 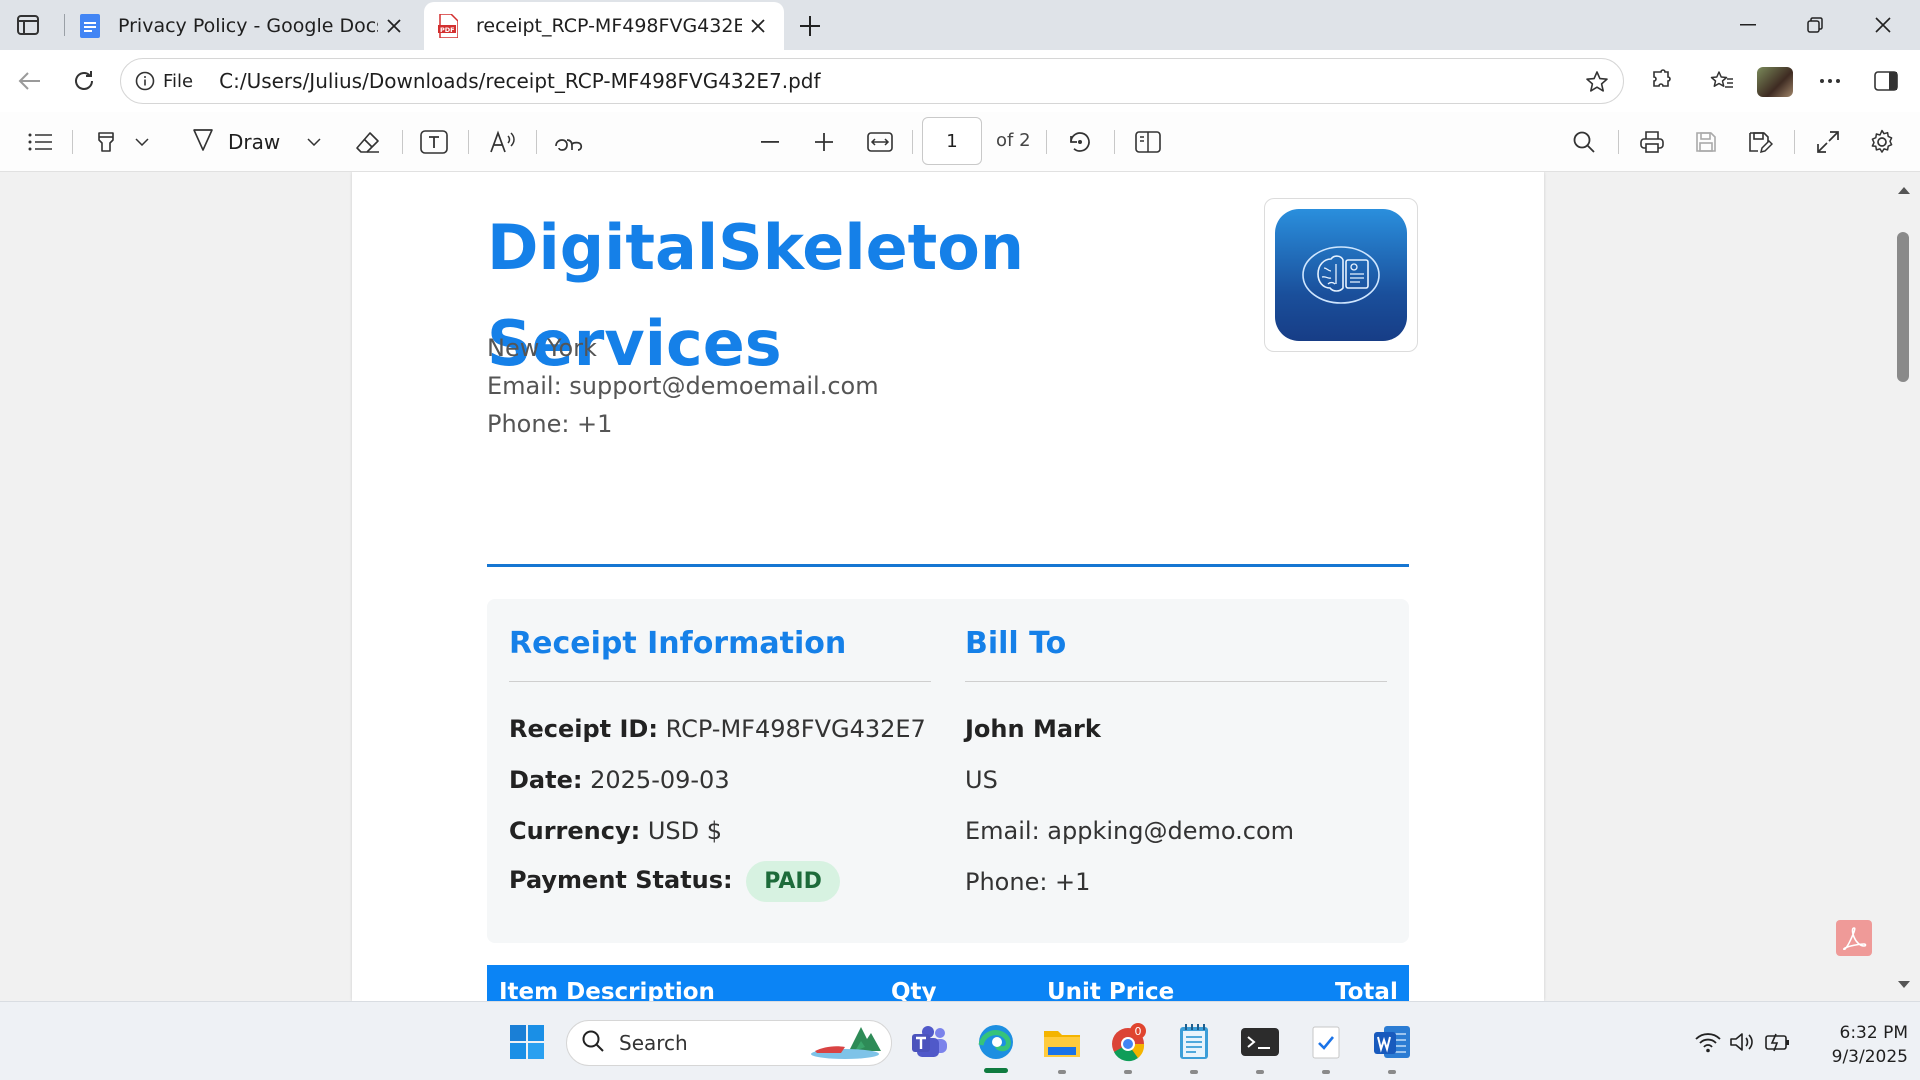 What do you see at coordinates (1860, 1045) in the screenshot?
I see `system-clock: 6:32 PM 9/3/2025` at bounding box center [1860, 1045].